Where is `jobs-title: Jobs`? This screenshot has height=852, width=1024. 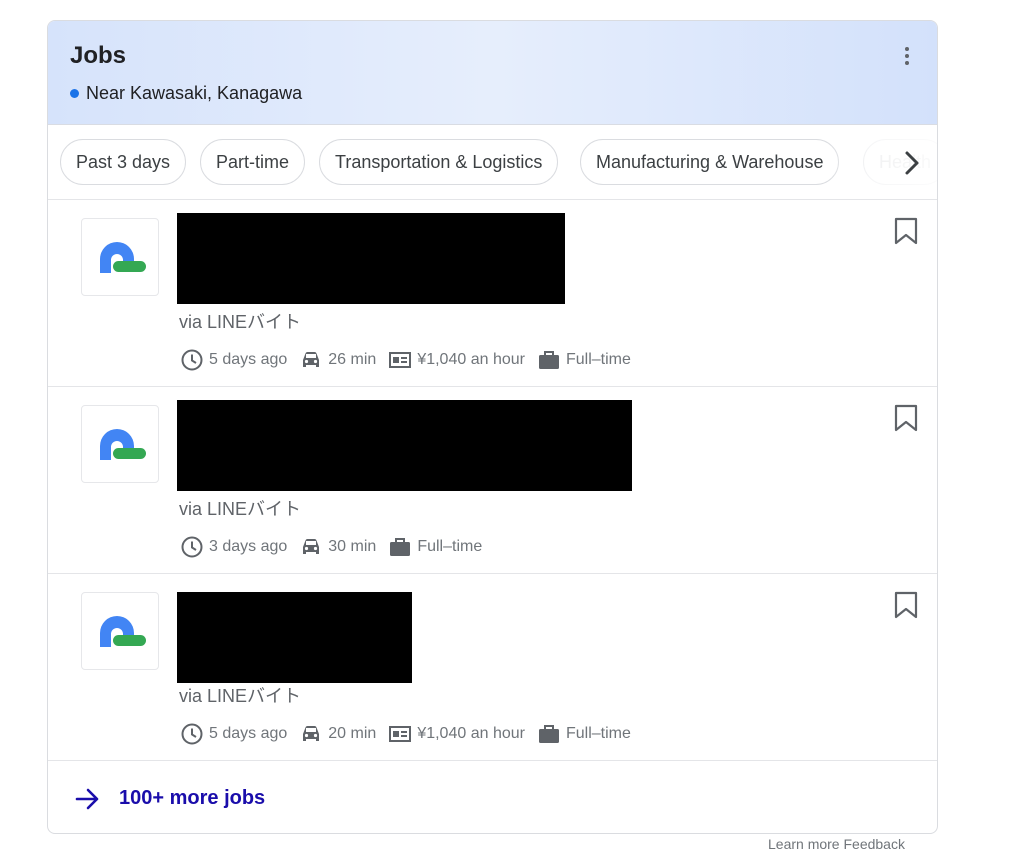 jobs-title: Jobs is located at coordinates (98, 55).